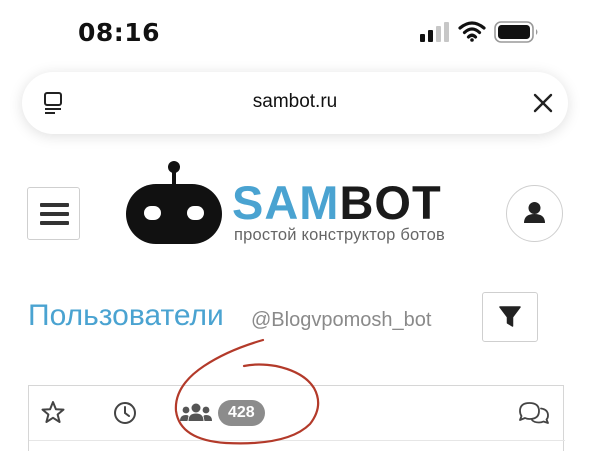 Image resolution: width=590 pixels, height=451 pixels. I want to click on users-icon, so click(196, 412).